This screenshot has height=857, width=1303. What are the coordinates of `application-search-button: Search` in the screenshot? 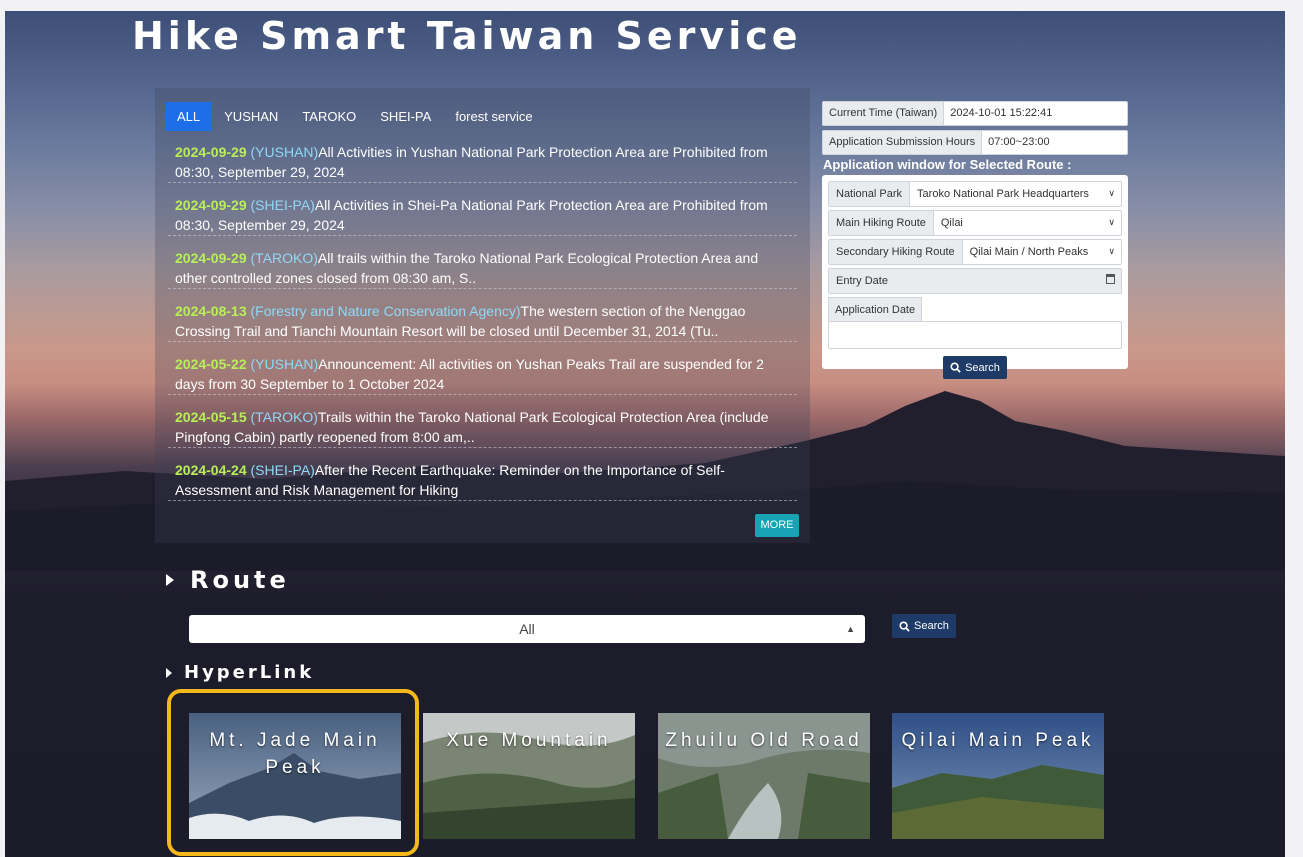 It's located at (975, 367).